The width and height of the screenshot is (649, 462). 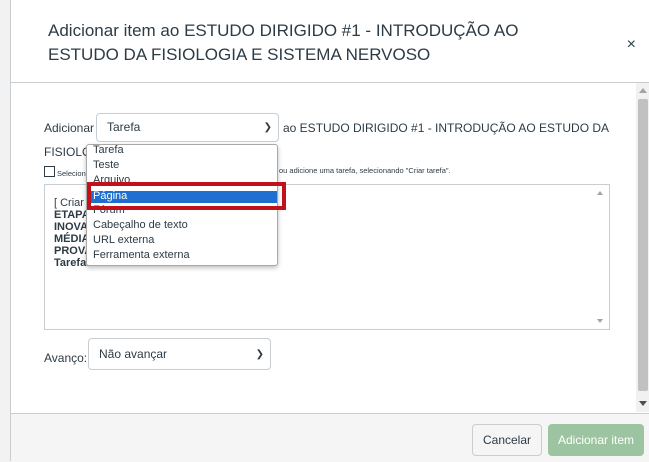 I want to click on dropdown-option: Teste, so click(x=182, y=165).